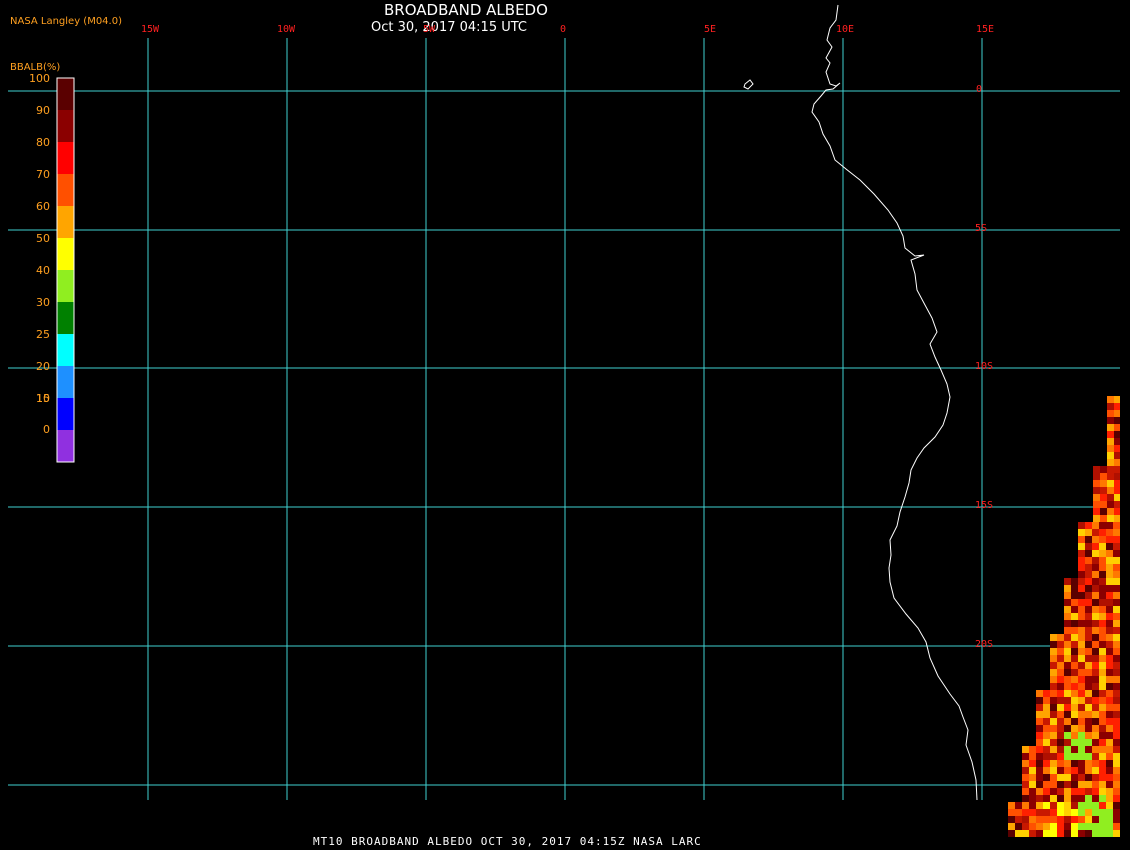 The height and width of the screenshot is (850, 1130). Describe the element at coordinates (563, 29) in the screenshot. I see `longitude-label: 0` at that location.